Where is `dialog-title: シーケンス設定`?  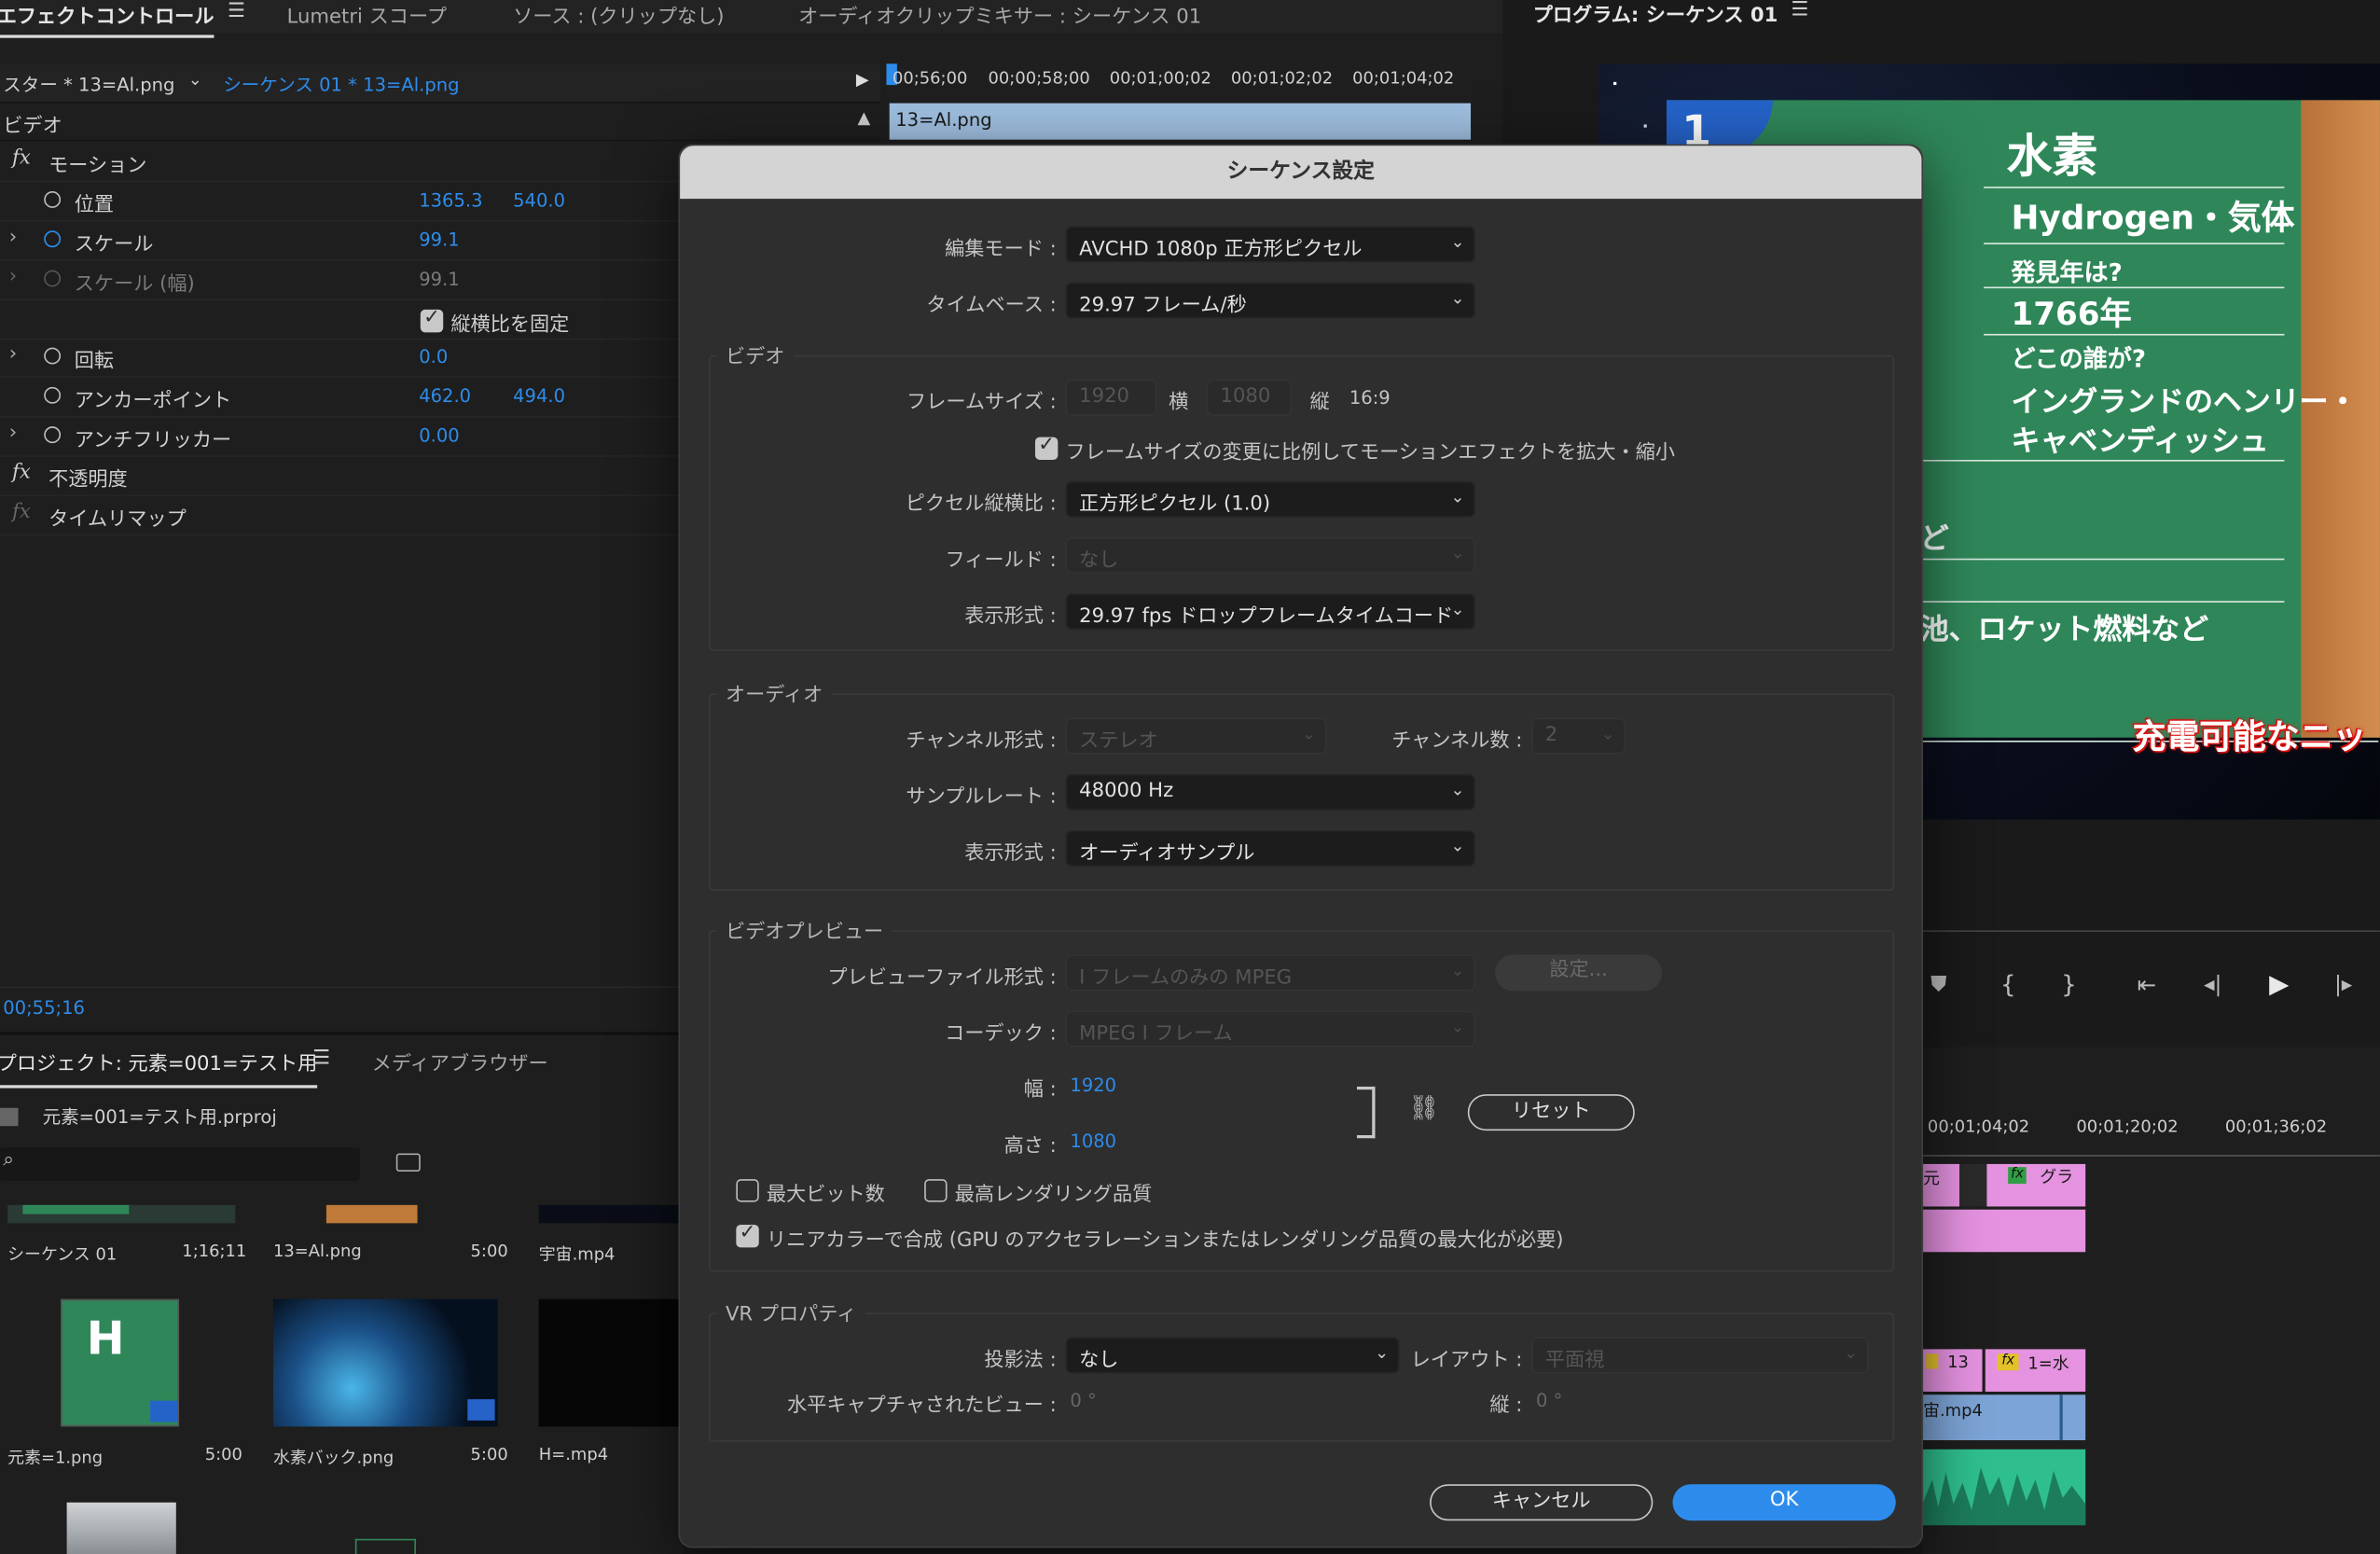
dialog-title: シーケンス設定 is located at coordinates (1301, 173).